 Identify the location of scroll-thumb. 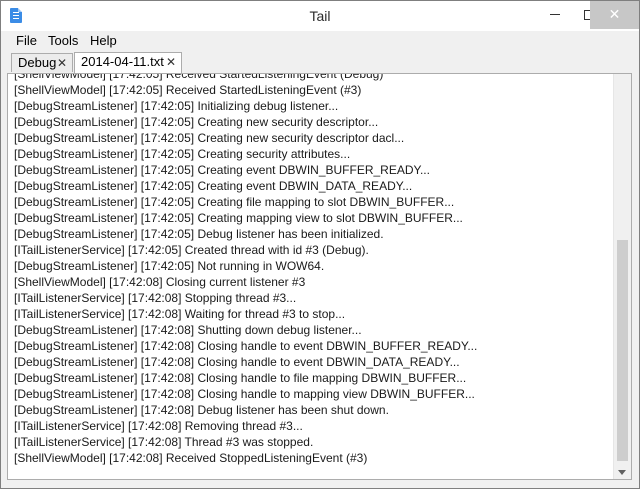
(622, 350).